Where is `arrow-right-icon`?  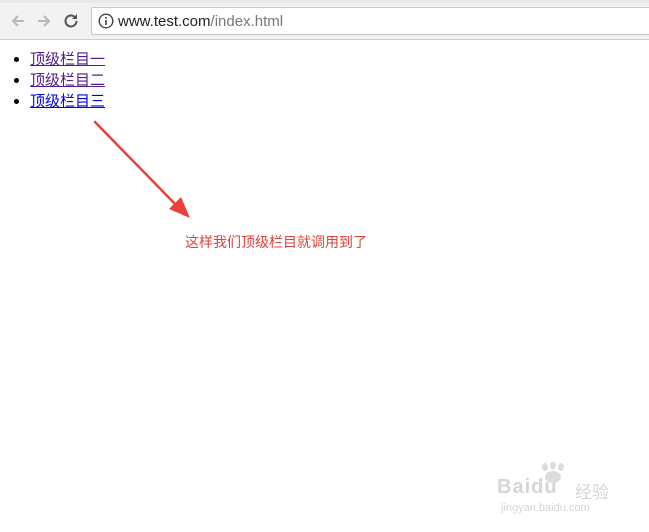
arrow-right-icon is located at coordinates (44, 21).